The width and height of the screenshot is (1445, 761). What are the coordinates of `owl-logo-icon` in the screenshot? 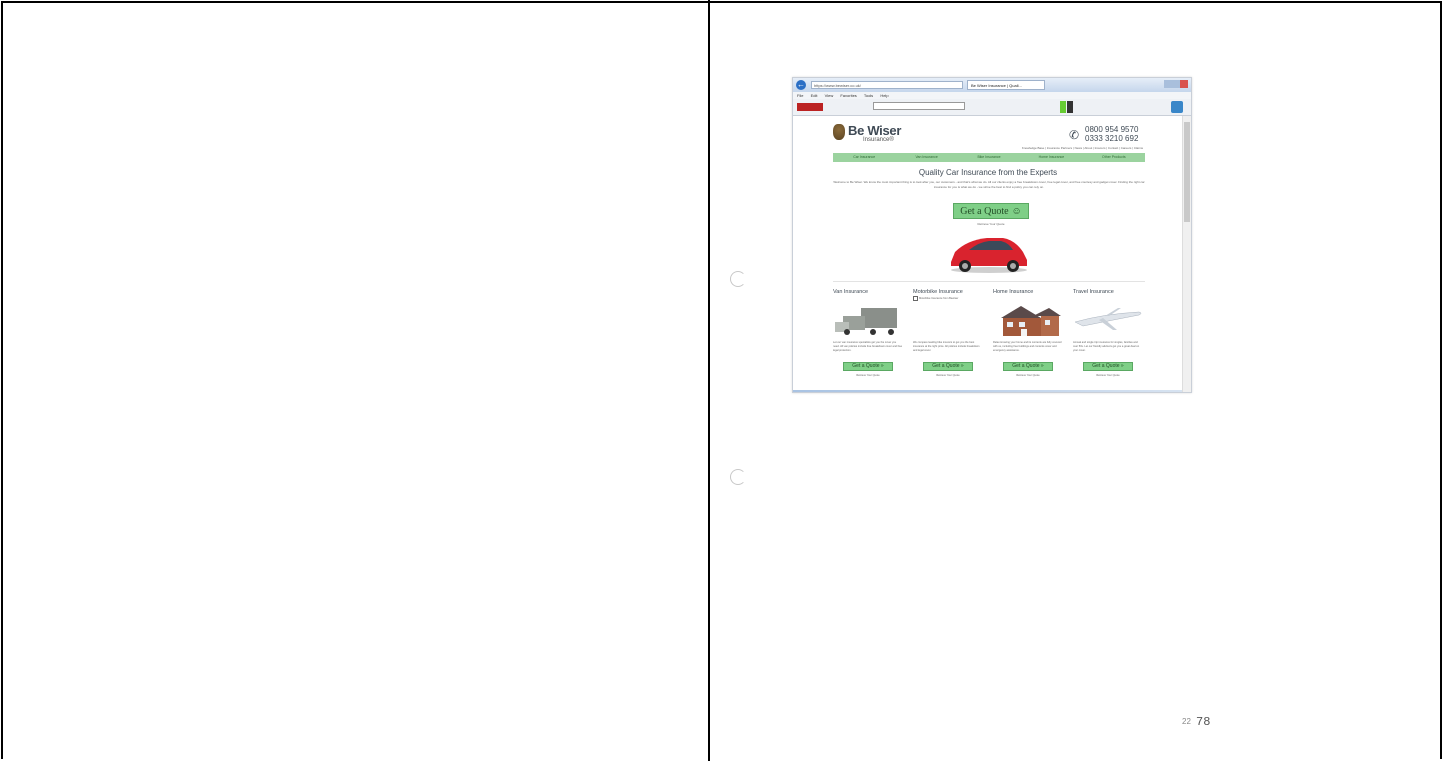 It's located at (839, 132).